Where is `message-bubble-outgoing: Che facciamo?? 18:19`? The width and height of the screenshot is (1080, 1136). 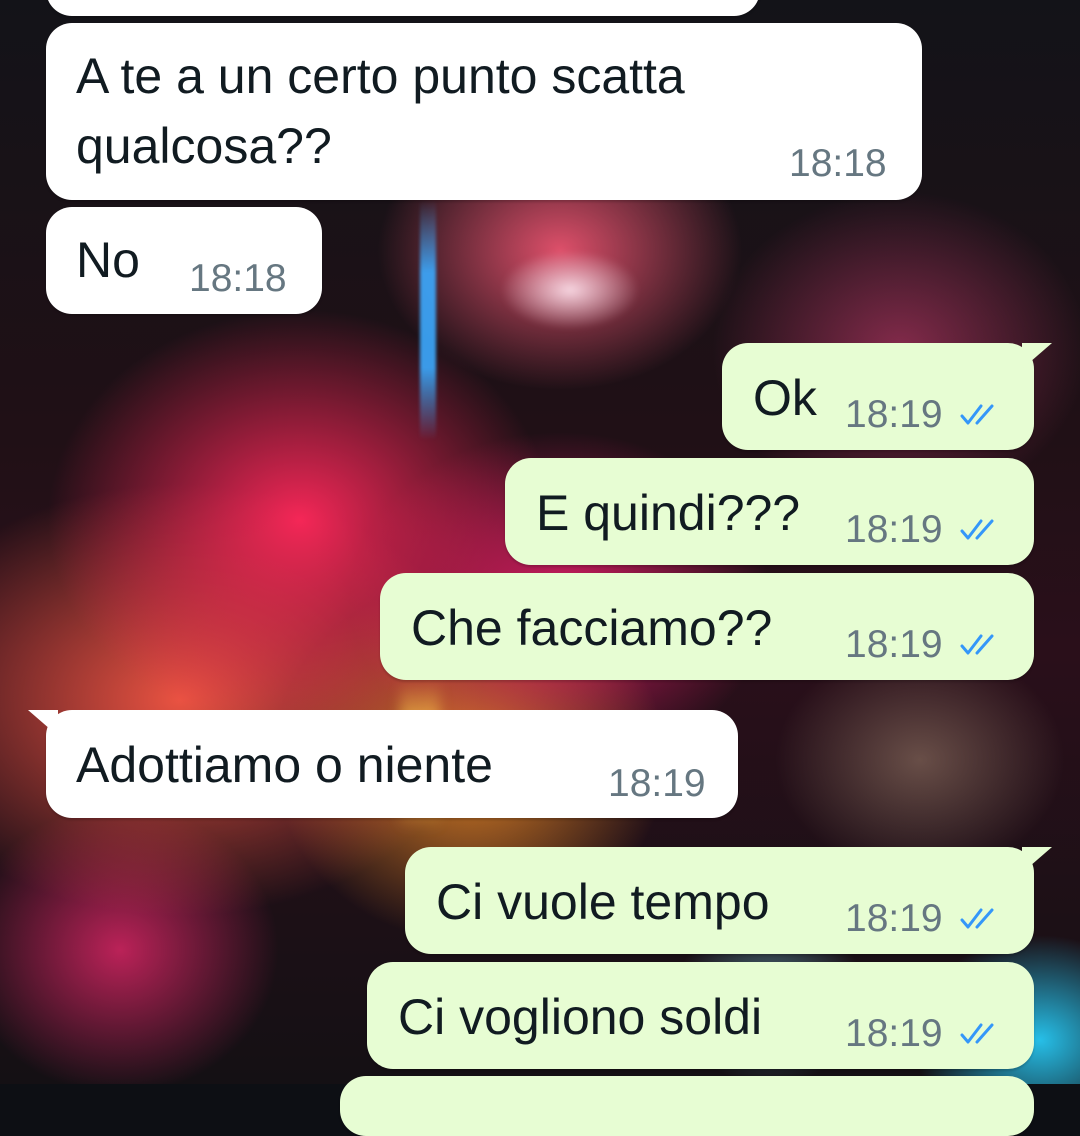
message-bubble-outgoing: Che facciamo?? 18:19 is located at coordinates (707, 626).